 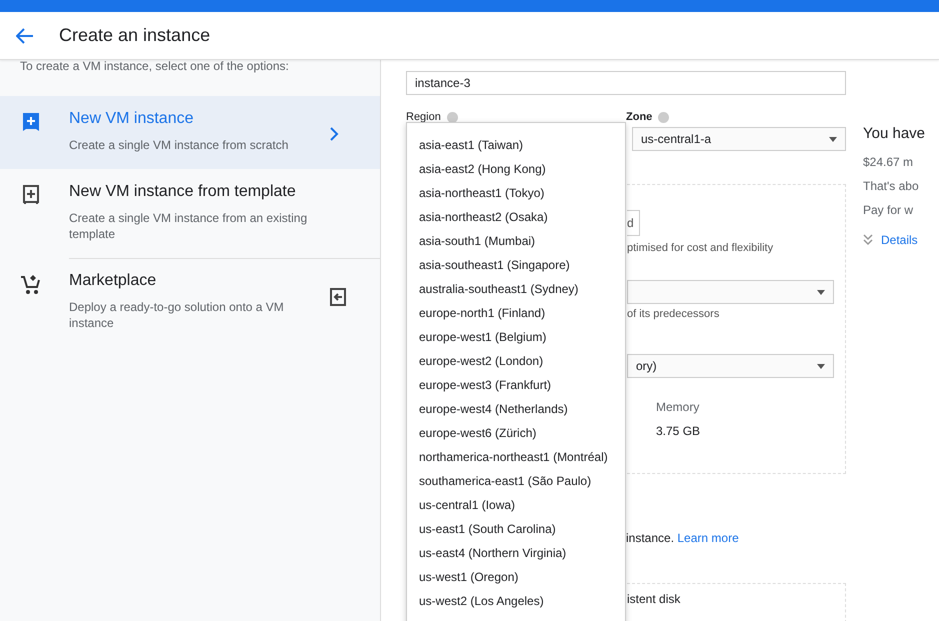 I want to click on intro-text: To create a VM instance, select one of the options:, so click(x=154, y=67).